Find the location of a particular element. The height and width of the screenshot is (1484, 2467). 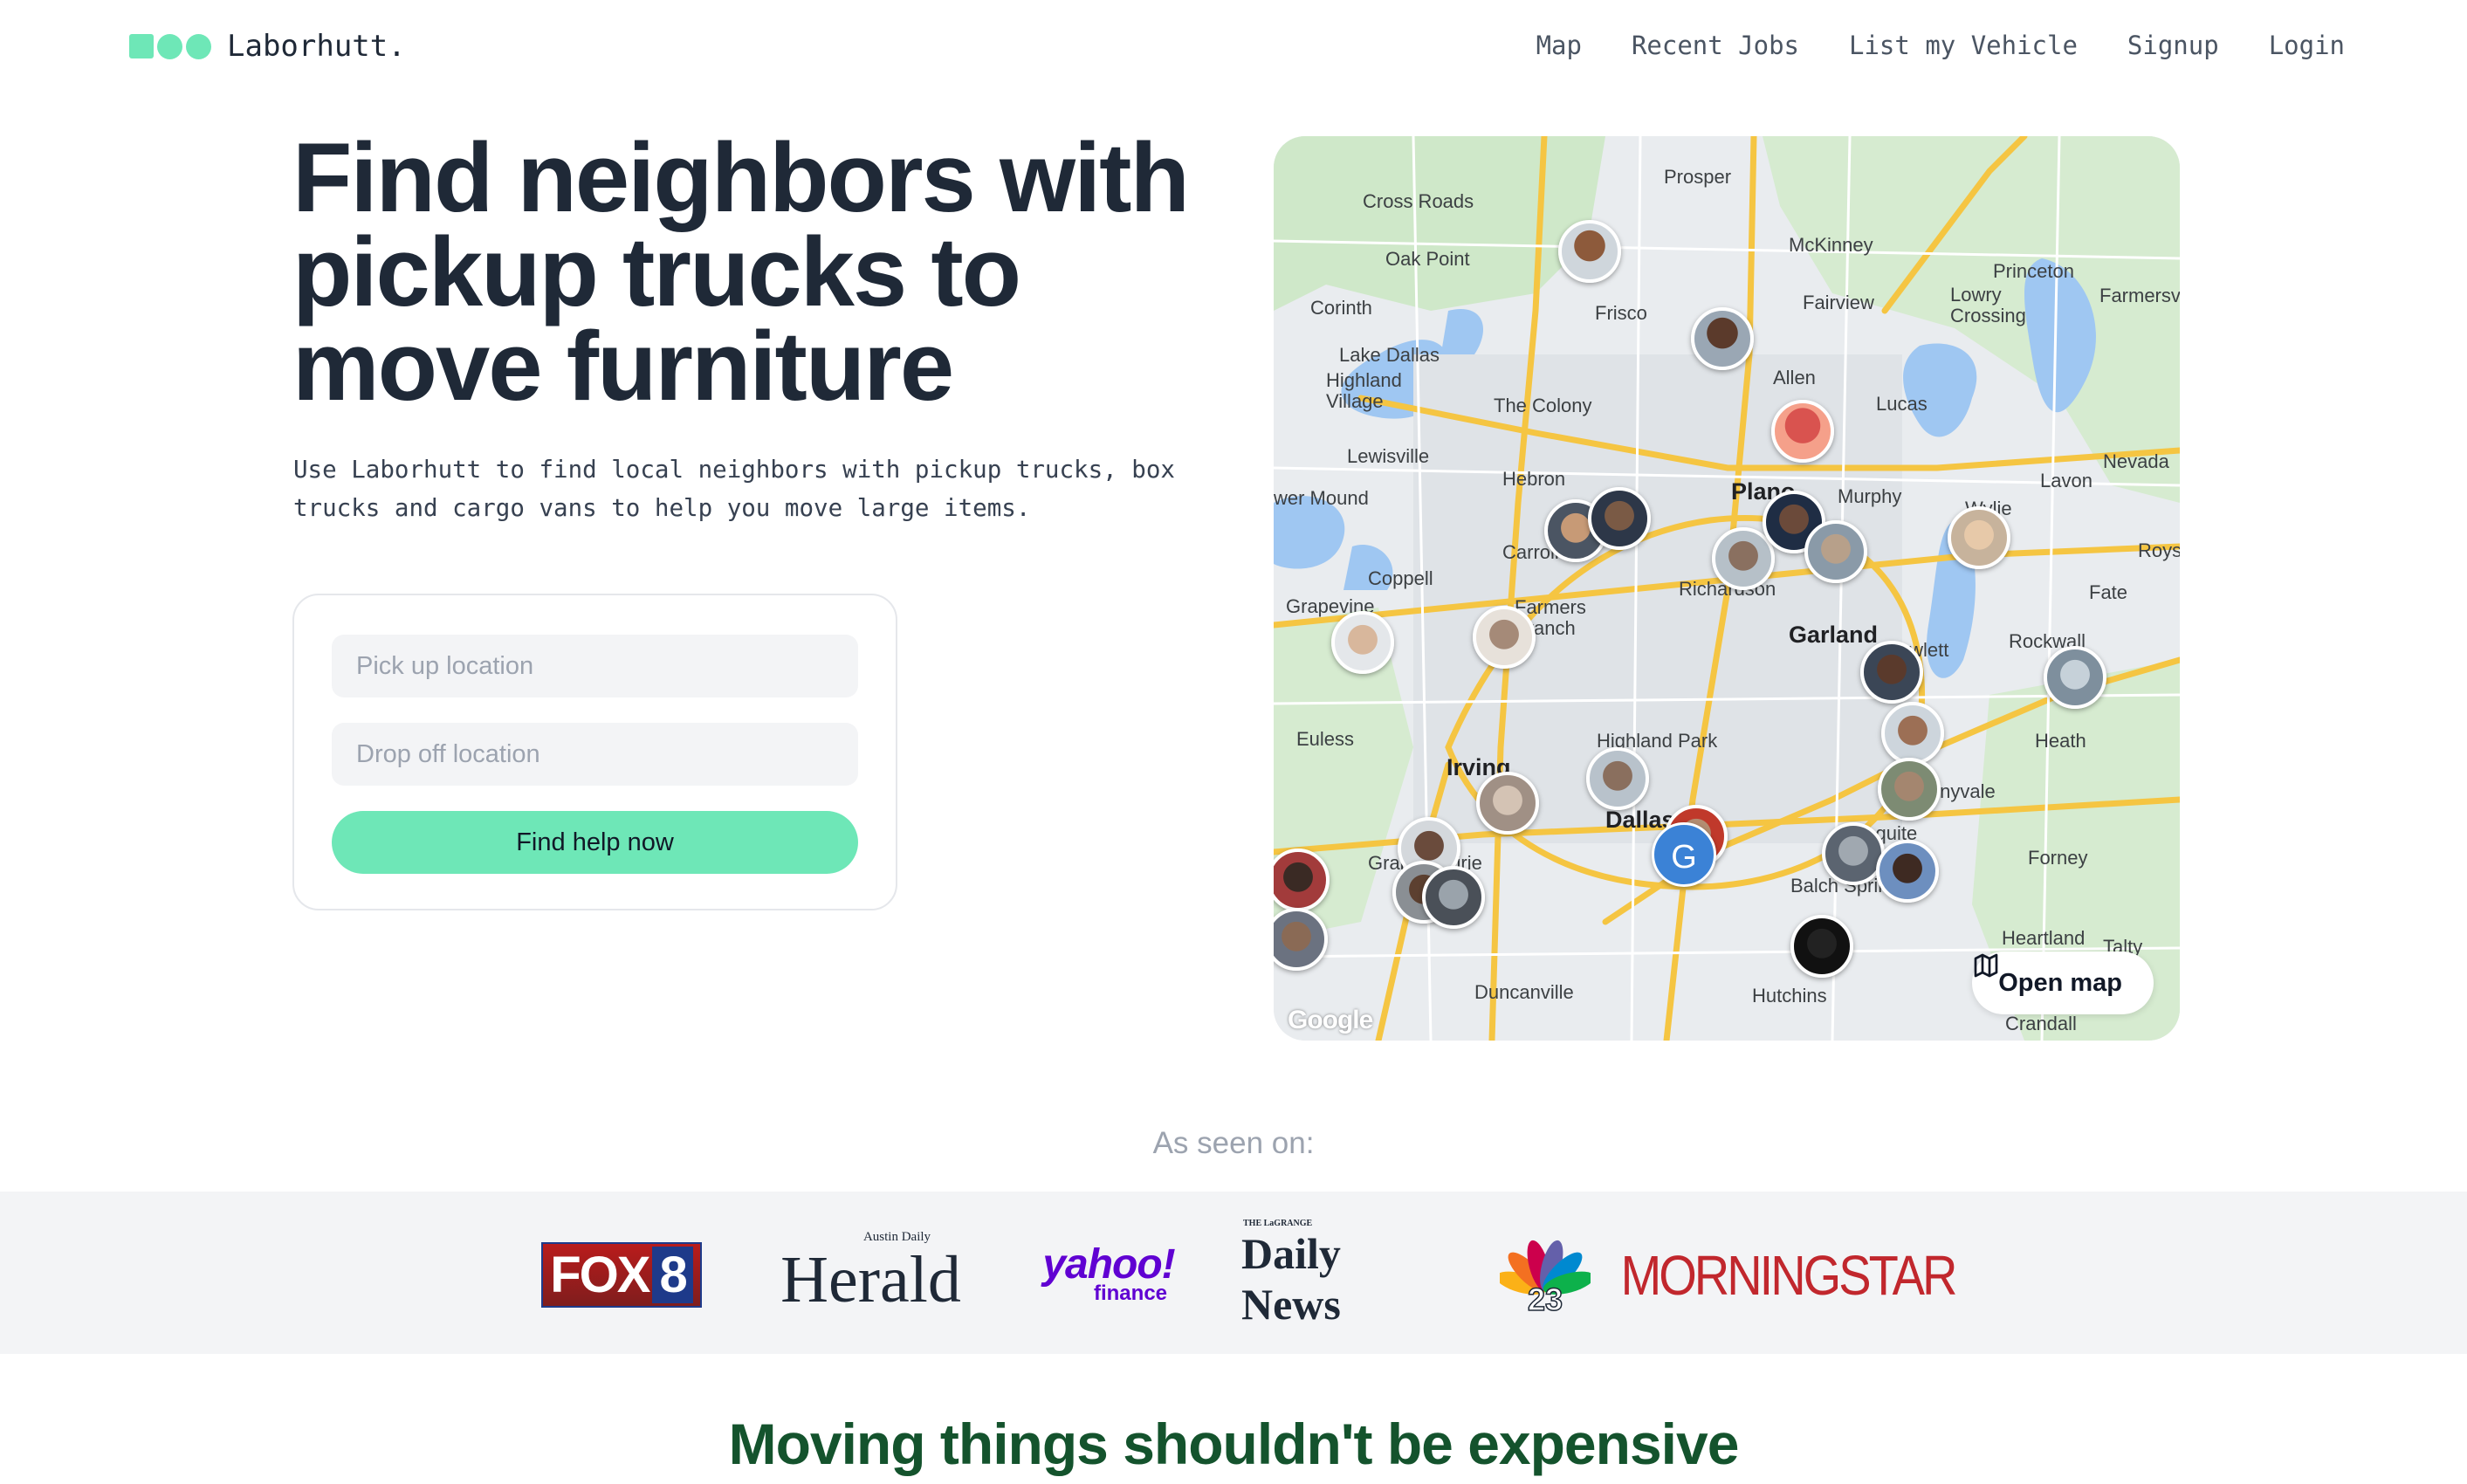

pickup-location-input is located at coordinates (595, 666).